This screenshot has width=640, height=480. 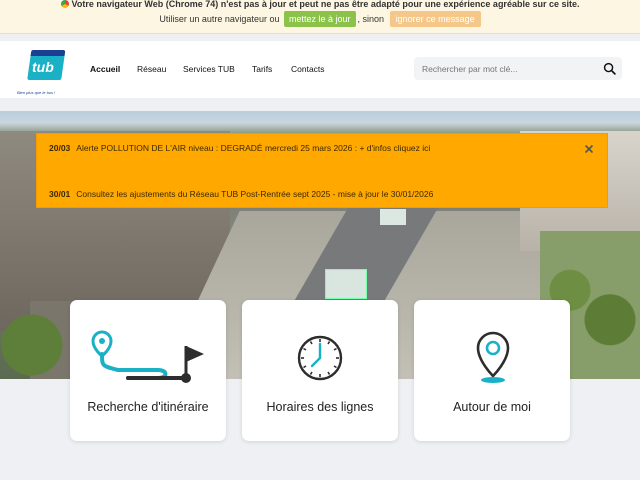 What do you see at coordinates (105, 69) in the screenshot?
I see `nav-accueil: Accueil` at bounding box center [105, 69].